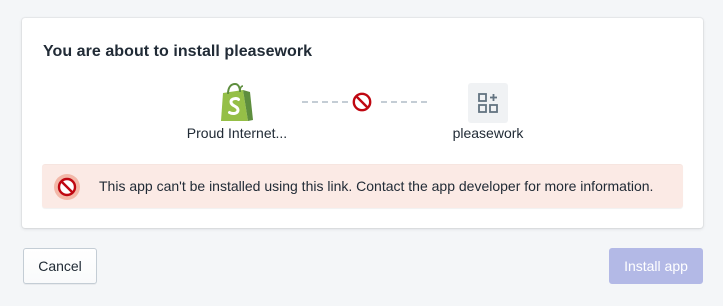 The height and width of the screenshot is (306, 723). What do you see at coordinates (325, 102) in the screenshot?
I see `connector-line-left` at bounding box center [325, 102].